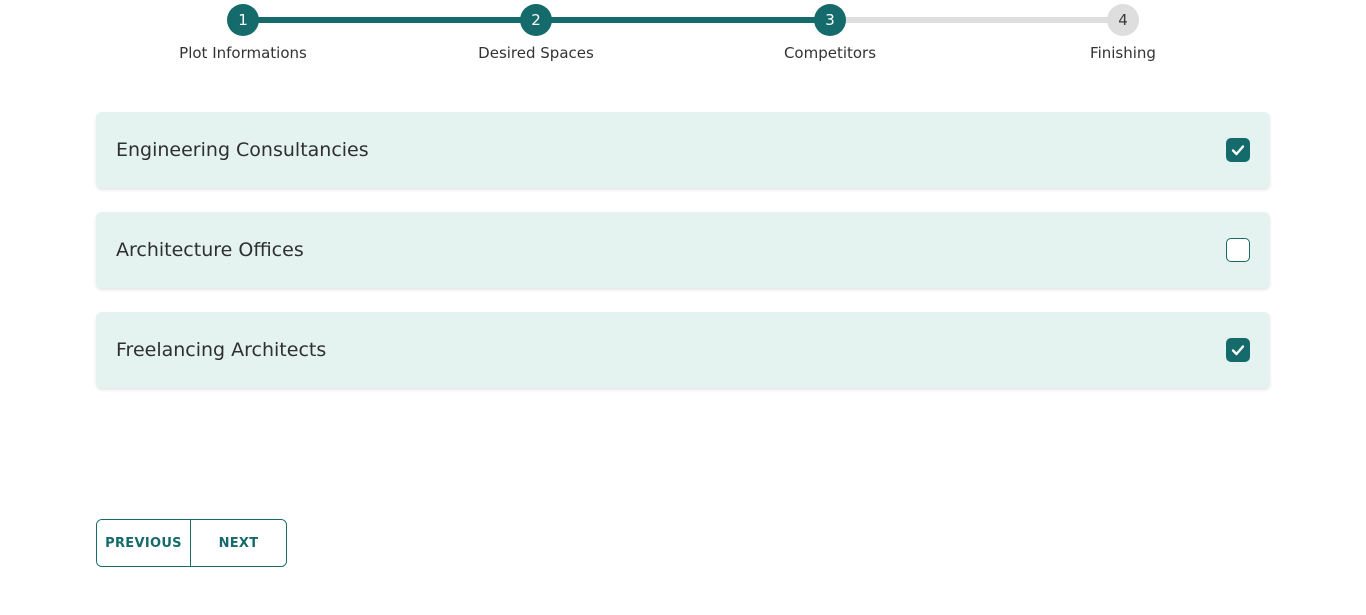 The image size is (1366, 615). I want to click on step-number-badge: 2, so click(536, 20).